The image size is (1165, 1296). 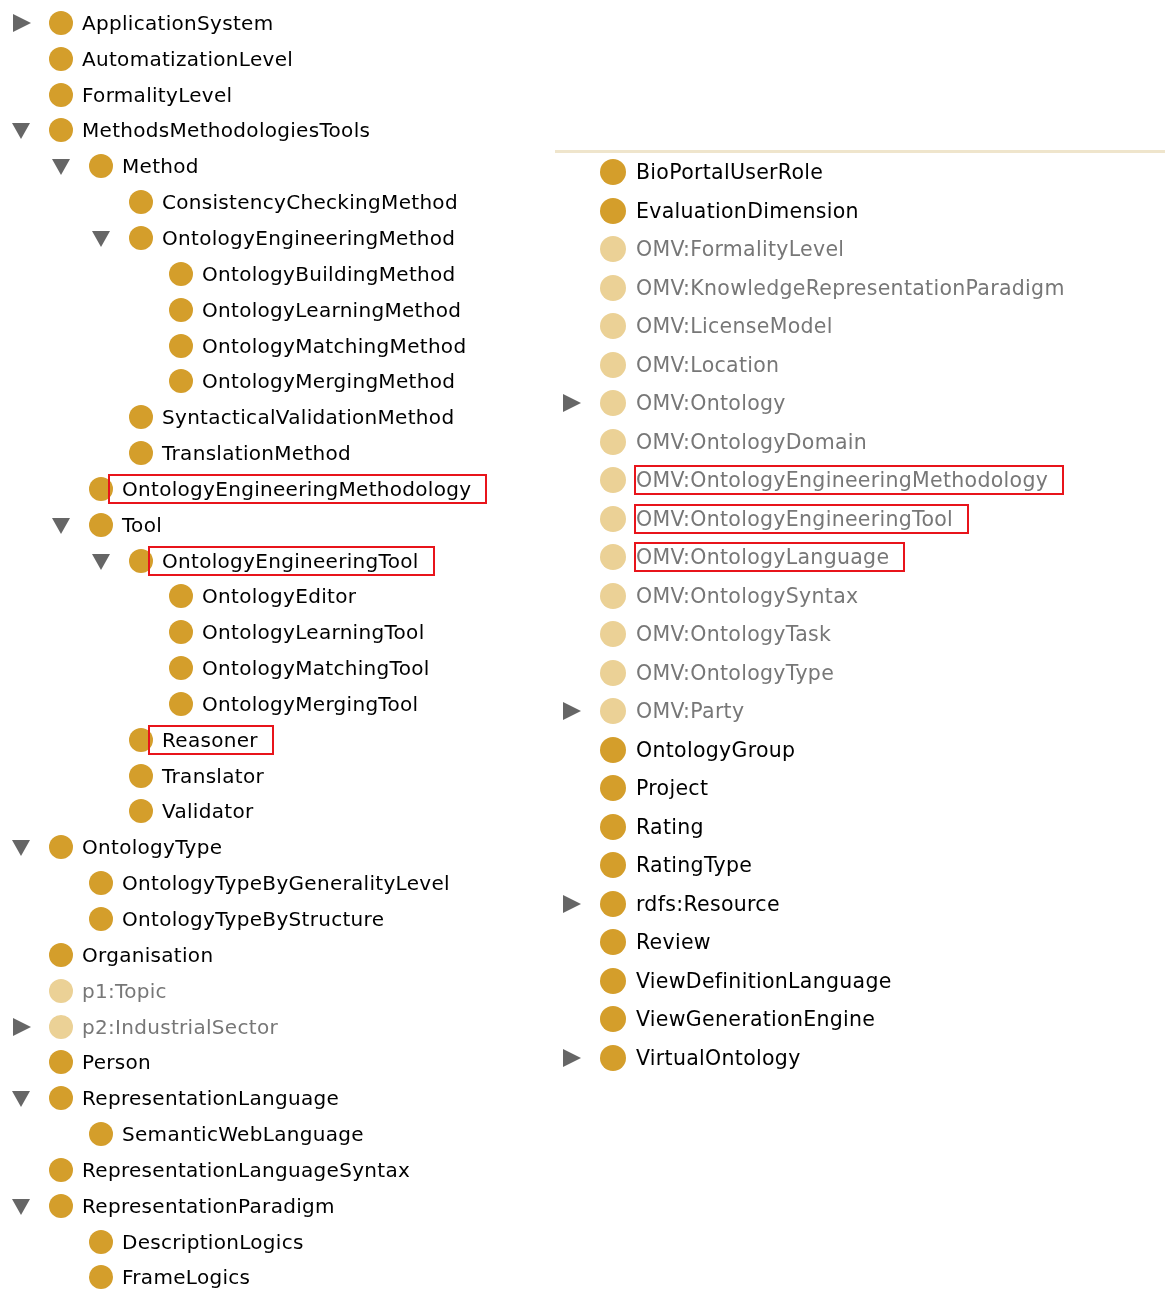 I want to click on class-name: OntologyMatchingMethod, so click(x=334, y=345).